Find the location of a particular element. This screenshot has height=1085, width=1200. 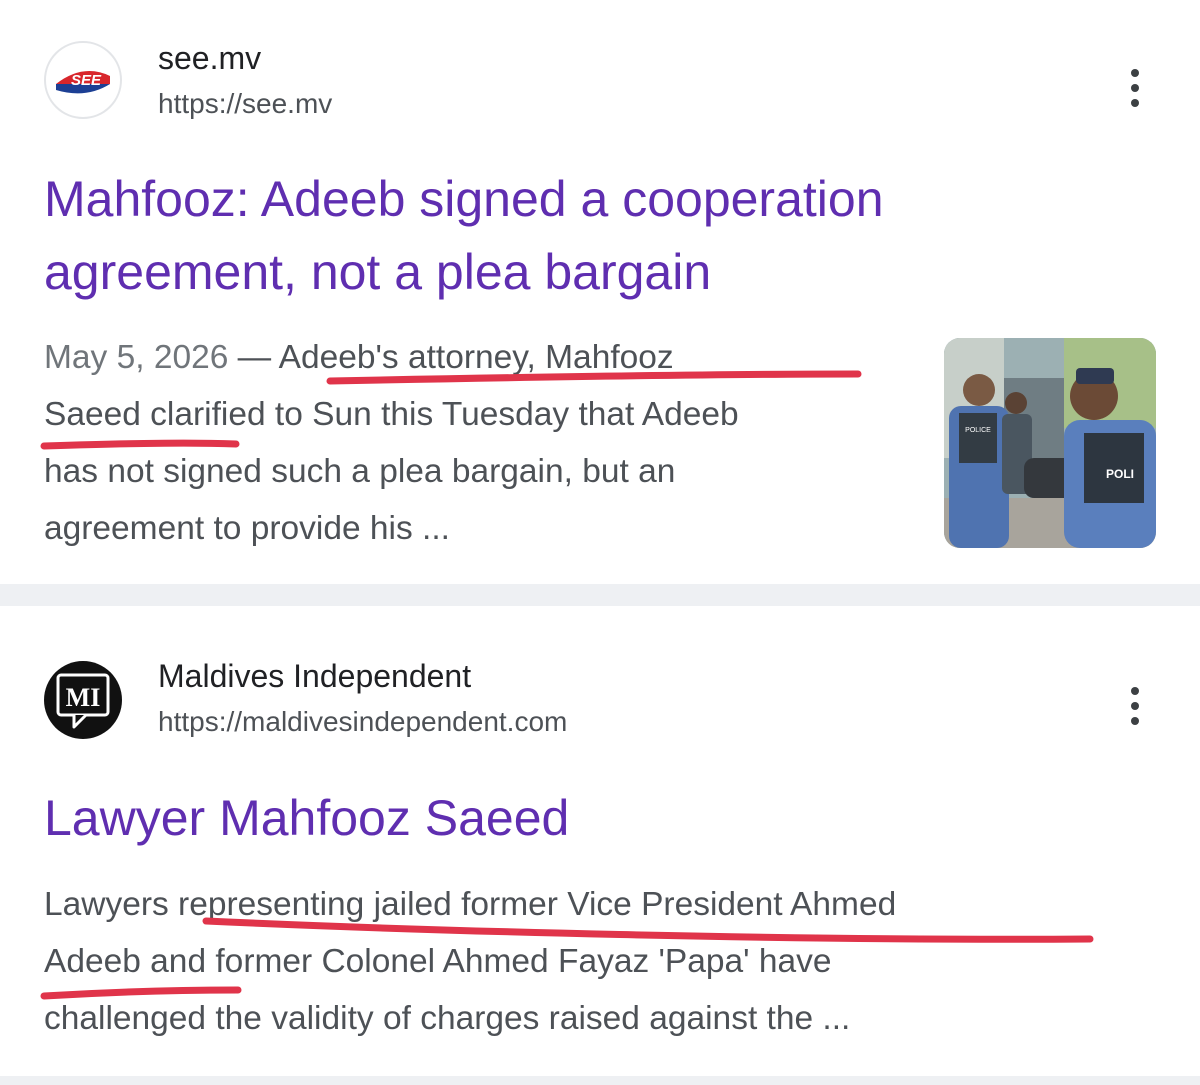

see-logo-text: SEE is located at coordinates (86, 80).